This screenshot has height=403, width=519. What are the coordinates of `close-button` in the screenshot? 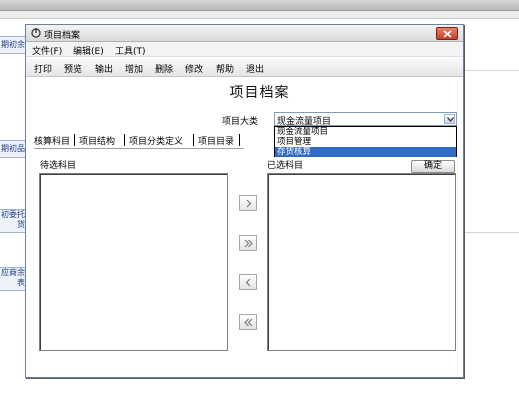 It's located at (447, 33).